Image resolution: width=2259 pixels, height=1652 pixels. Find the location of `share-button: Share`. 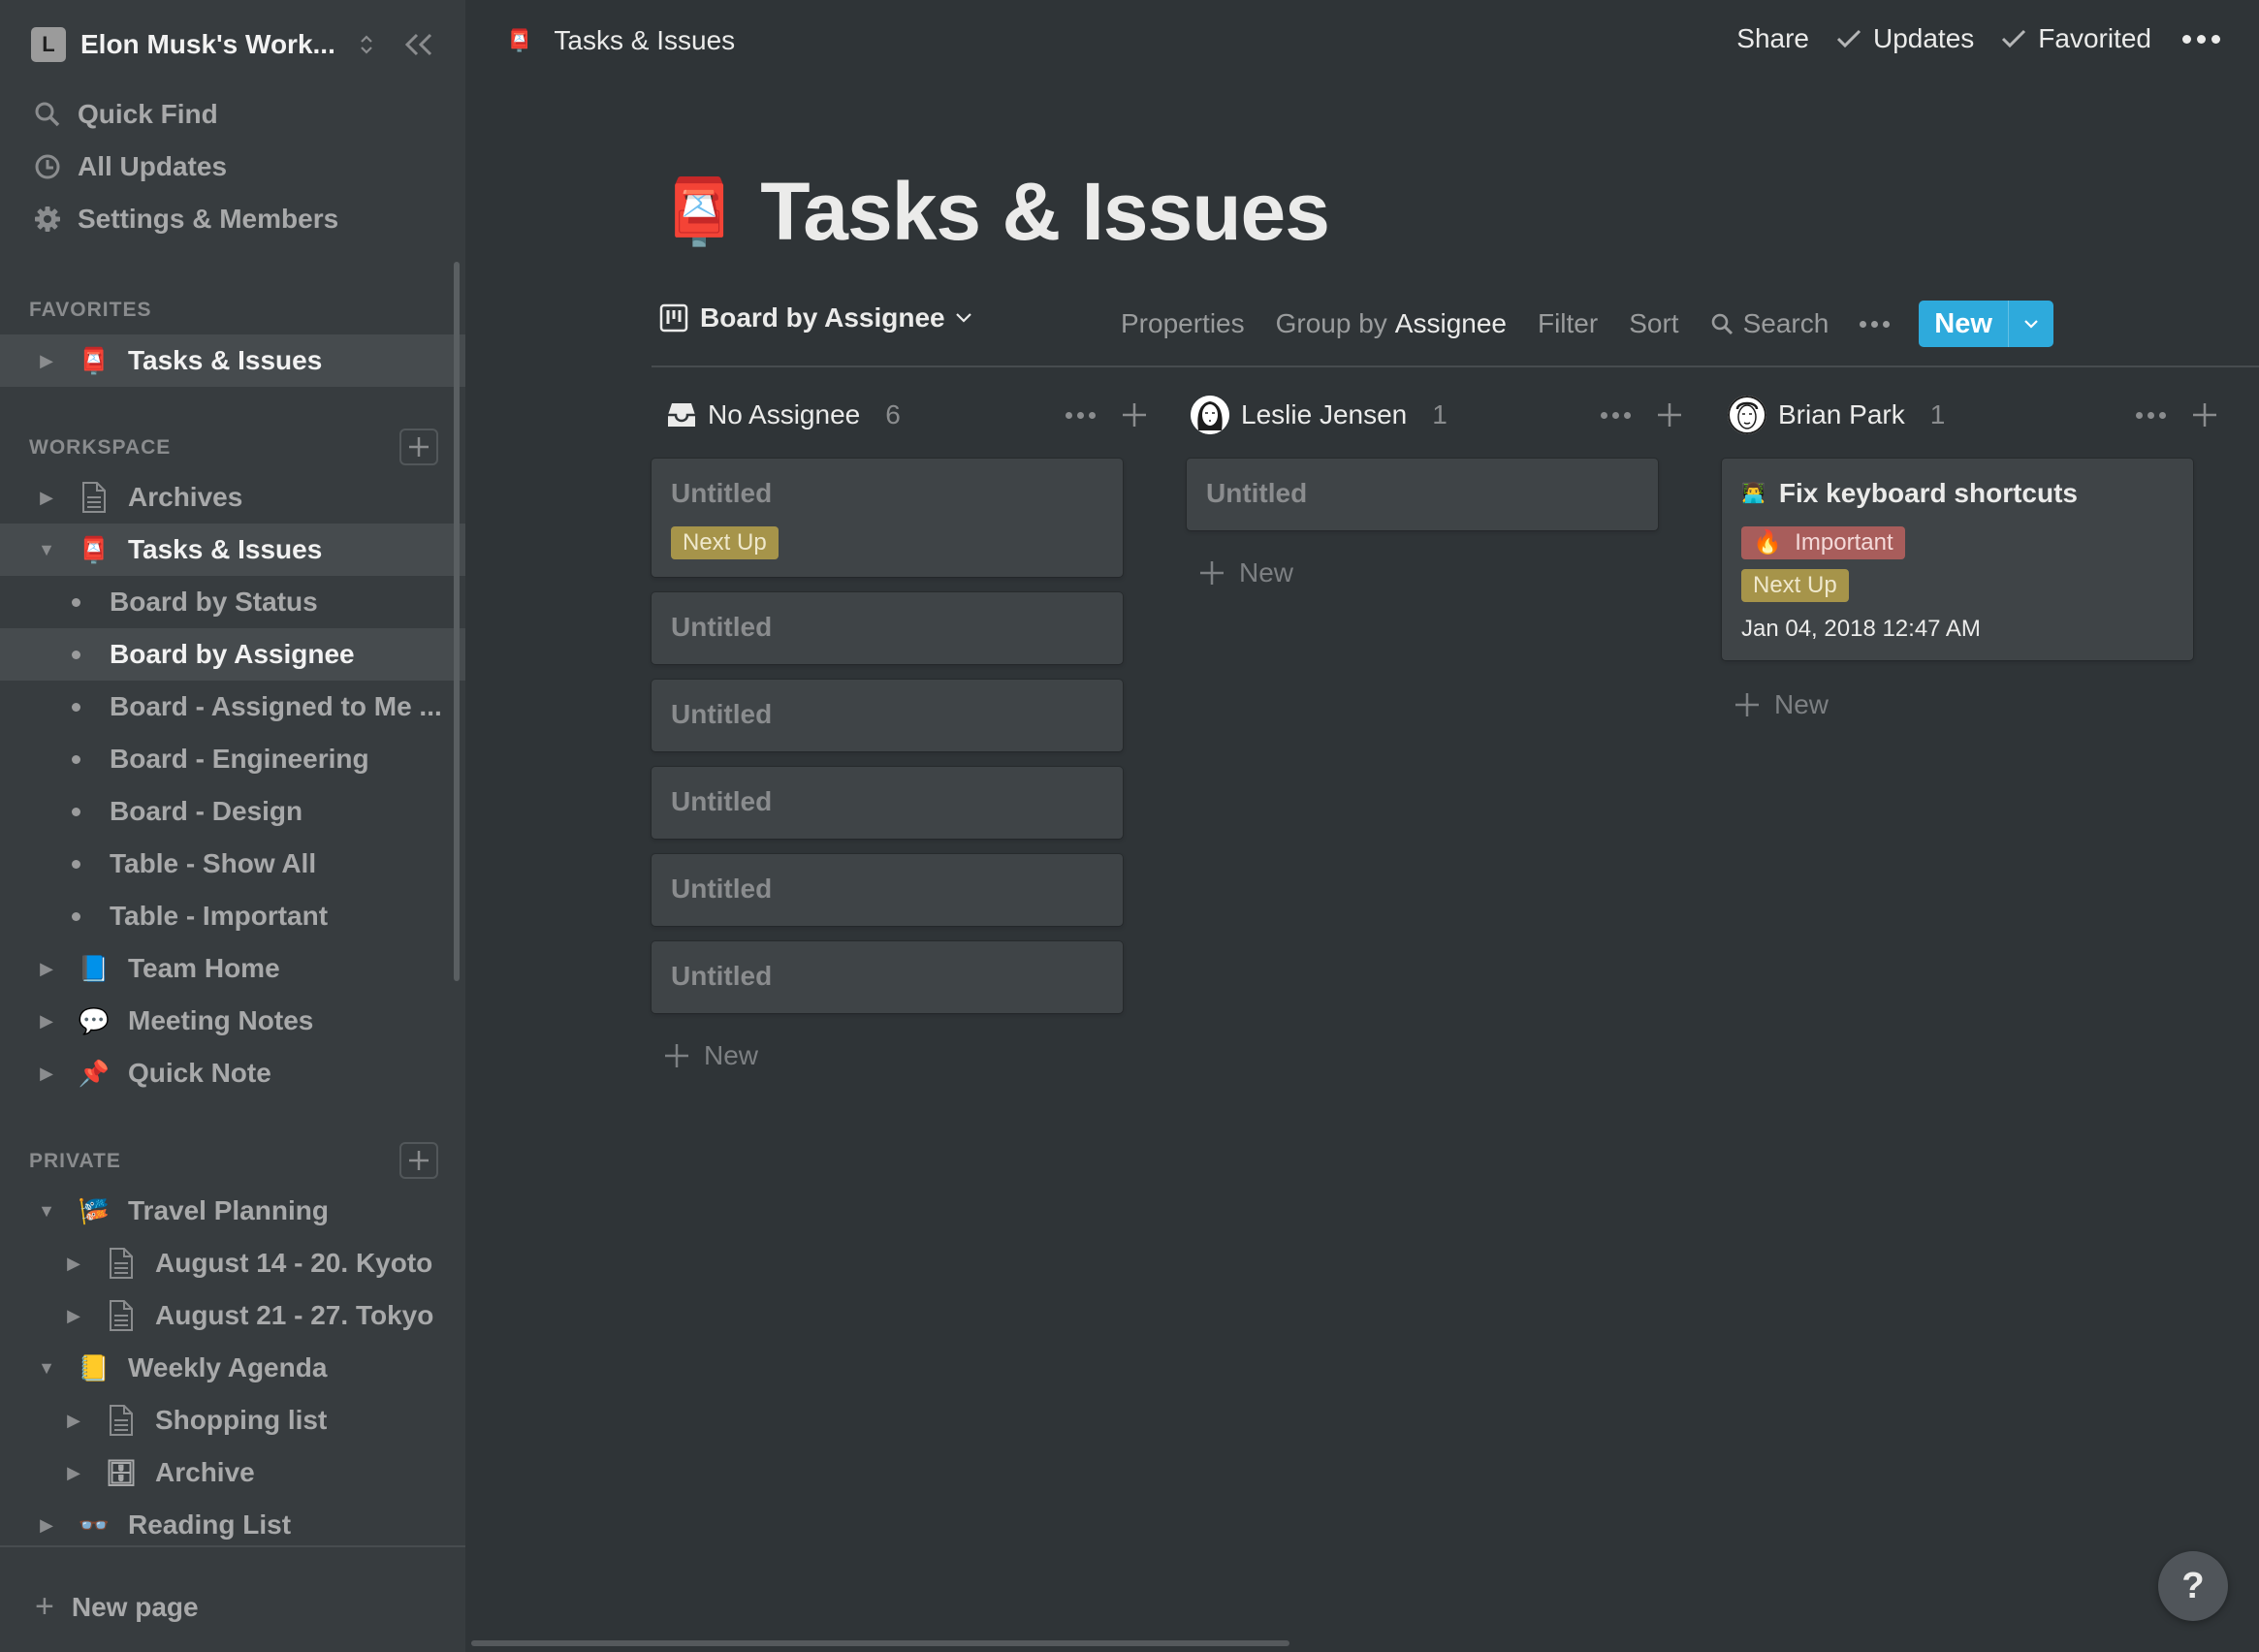

share-button: Share is located at coordinates (1772, 39).